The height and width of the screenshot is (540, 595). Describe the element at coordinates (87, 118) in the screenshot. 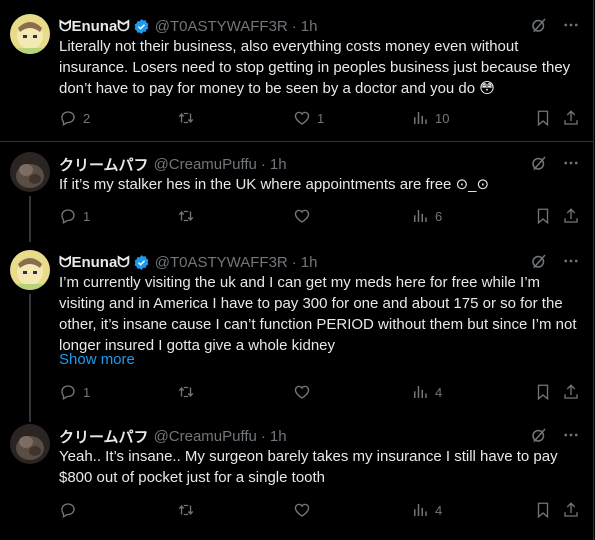

I see `reply-count: 2` at that location.